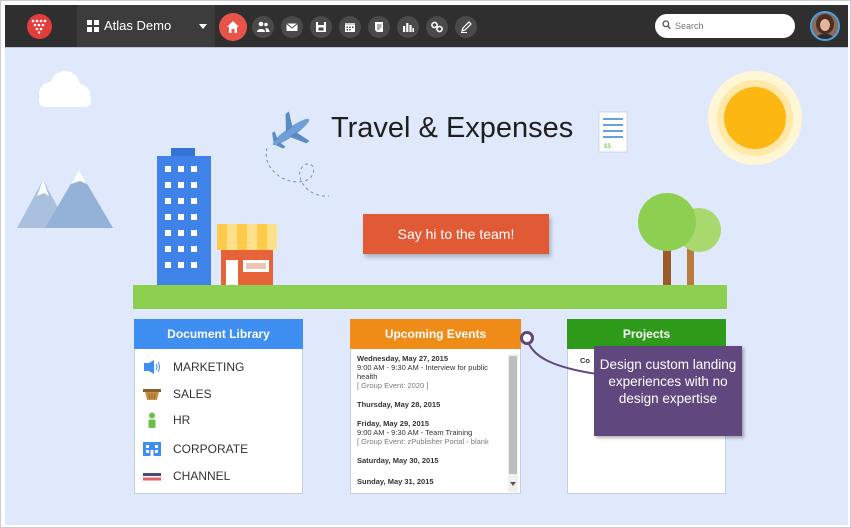 The image size is (851, 528). I want to click on brand-logo-icon, so click(39, 26).